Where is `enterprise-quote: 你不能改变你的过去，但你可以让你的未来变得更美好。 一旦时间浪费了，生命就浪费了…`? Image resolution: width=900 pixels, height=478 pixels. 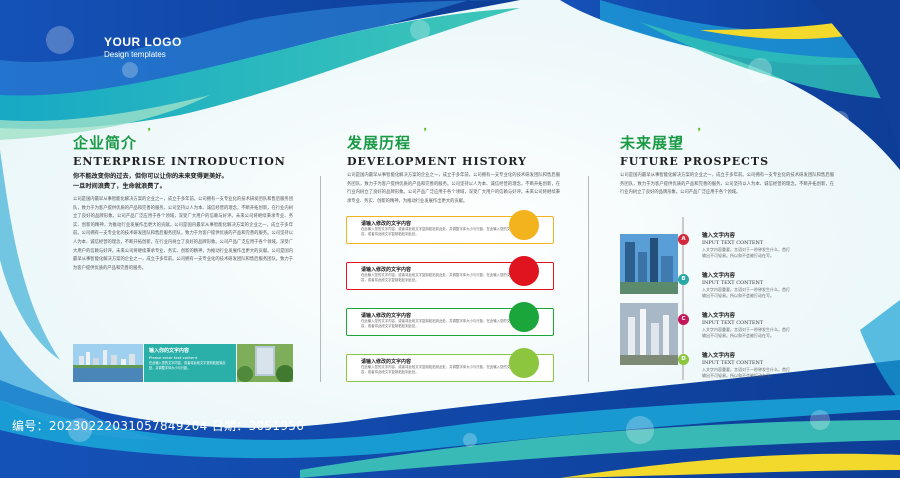 enterprise-quote: 你不能改变你的过去，但你可以让你的未来变得更美好。 一旦时间浪费了，生命就浪费了… is located at coordinates (183, 182).